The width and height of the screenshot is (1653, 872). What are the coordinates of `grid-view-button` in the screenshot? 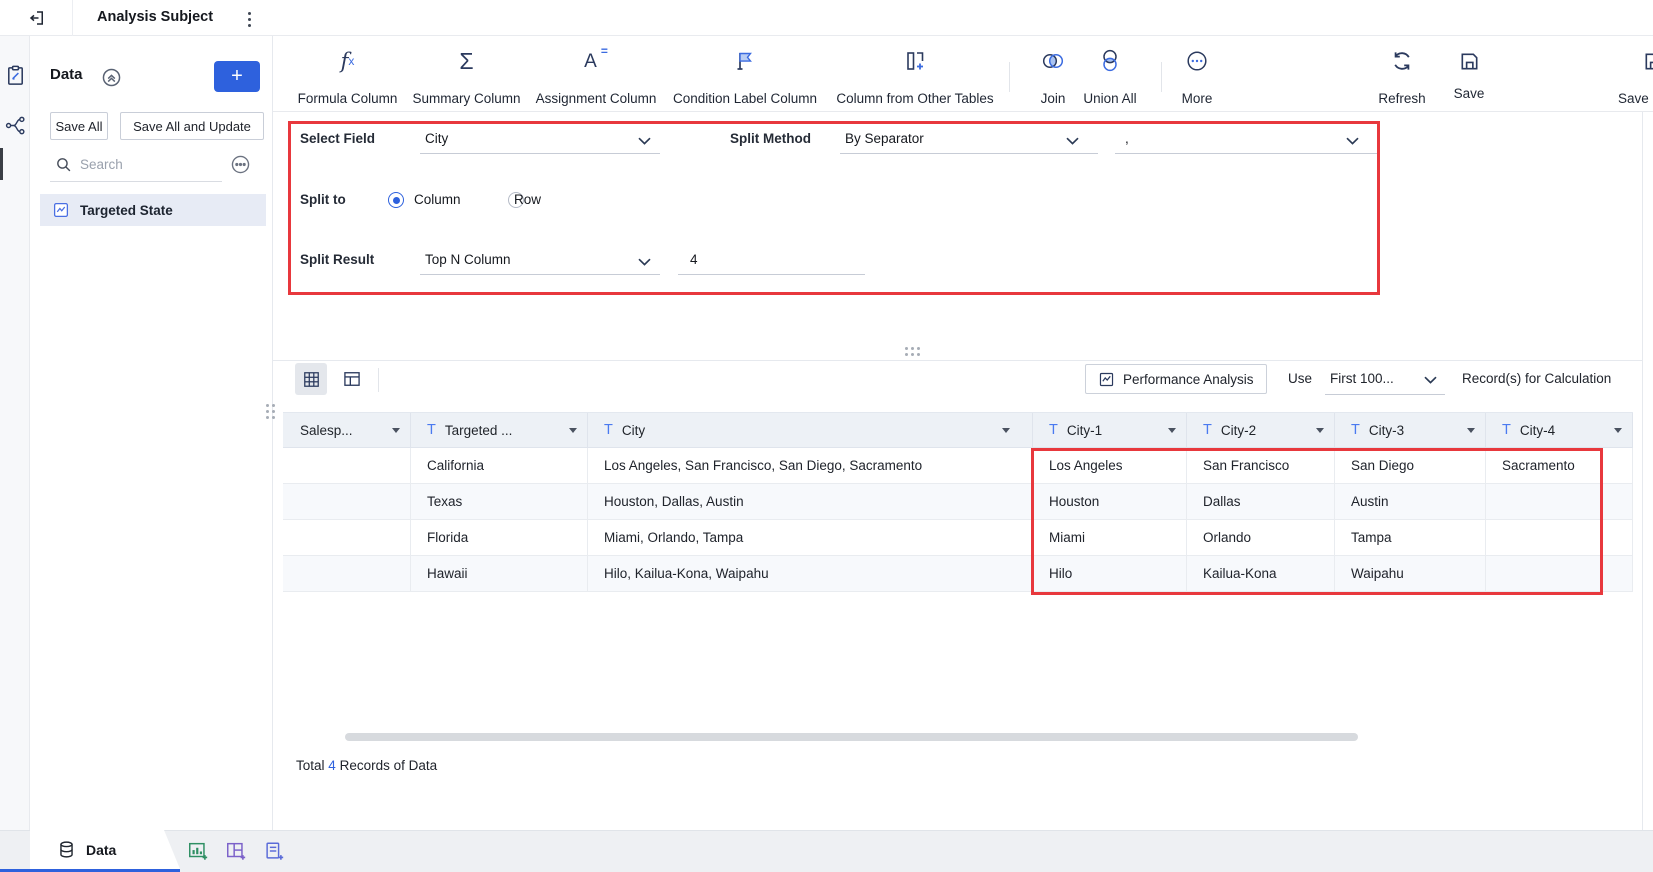 It's located at (311, 379).